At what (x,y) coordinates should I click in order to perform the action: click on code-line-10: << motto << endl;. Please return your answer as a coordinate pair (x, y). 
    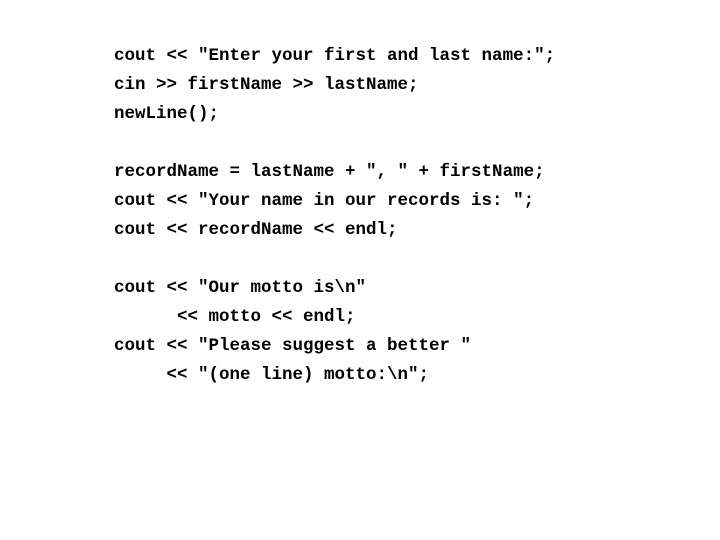
    Looking at the image, I should click on (235, 317).